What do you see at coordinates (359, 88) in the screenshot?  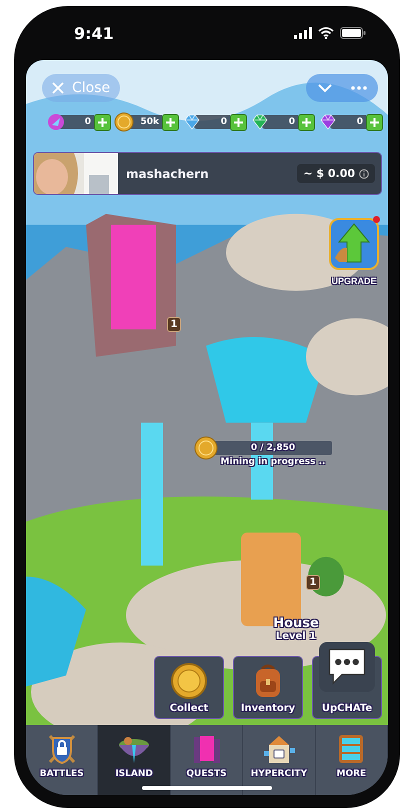 I see `more-icon` at bounding box center [359, 88].